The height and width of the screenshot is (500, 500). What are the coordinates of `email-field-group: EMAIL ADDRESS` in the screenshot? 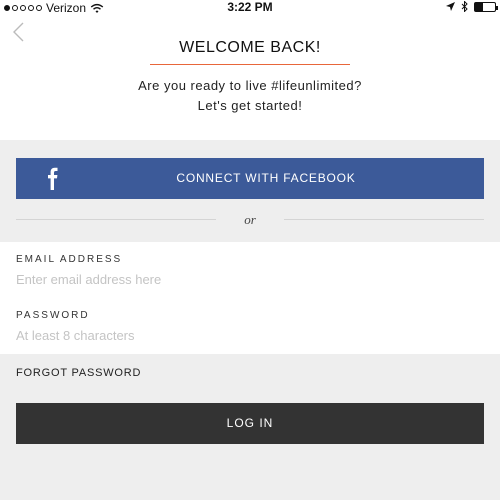 It's located at (250, 270).